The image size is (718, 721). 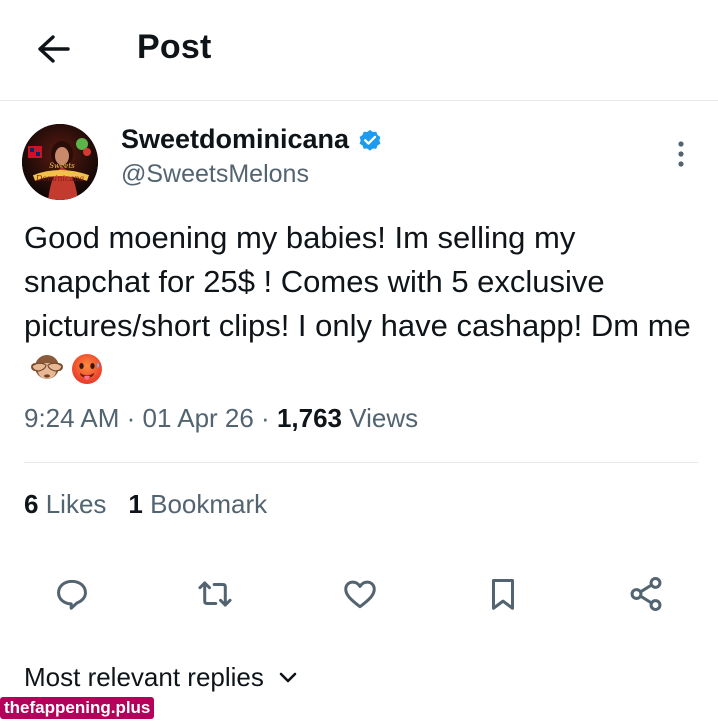 I want to click on reply-icon, so click(x=72, y=594).